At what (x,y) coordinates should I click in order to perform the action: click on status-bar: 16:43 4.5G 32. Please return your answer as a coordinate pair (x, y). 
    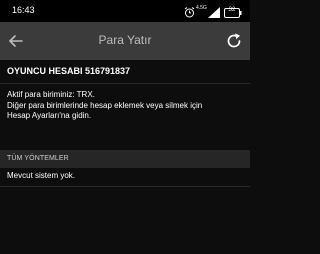
    Looking at the image, I should click on (125, 11).